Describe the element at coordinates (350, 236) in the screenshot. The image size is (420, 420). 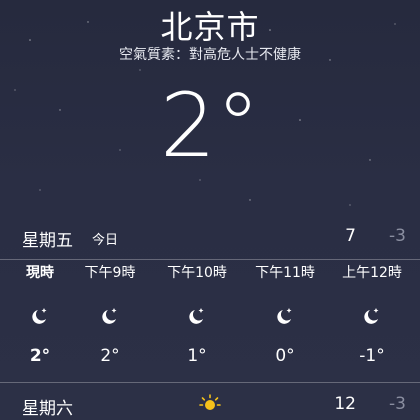
I see `today-high: 7` at that location.